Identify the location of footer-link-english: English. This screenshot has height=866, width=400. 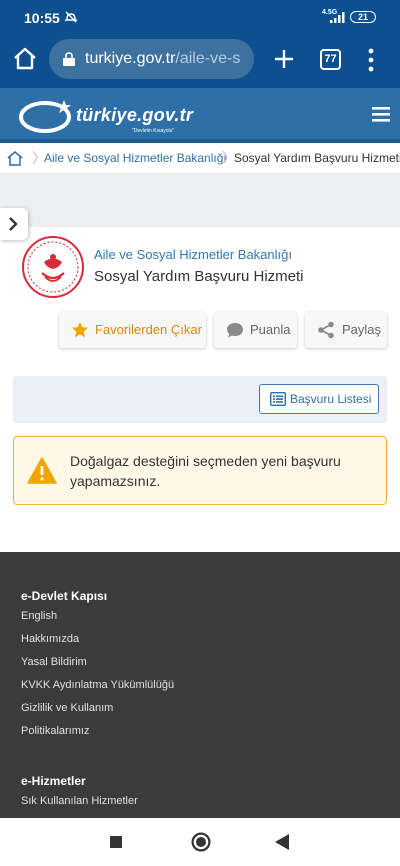
(39, 616).